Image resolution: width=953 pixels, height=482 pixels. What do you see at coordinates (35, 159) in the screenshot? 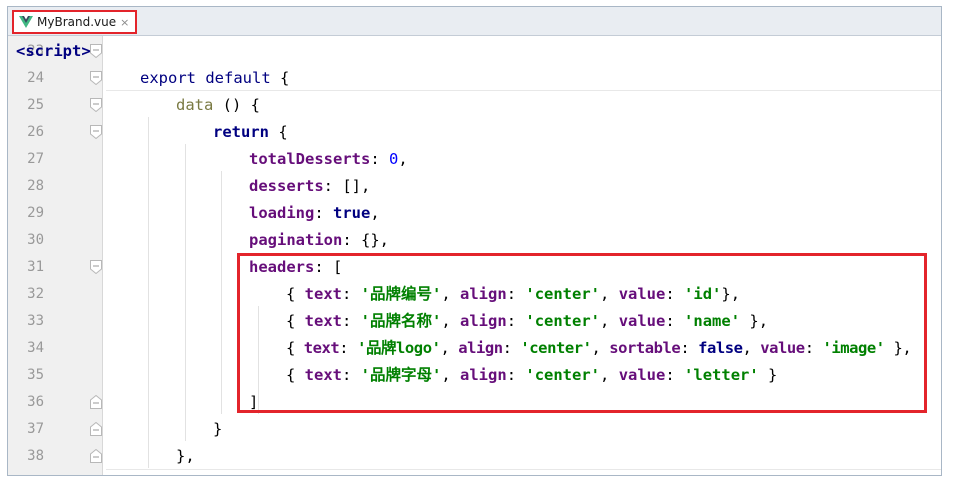
I see `line-number: 27` at bounding box center [35, 159].